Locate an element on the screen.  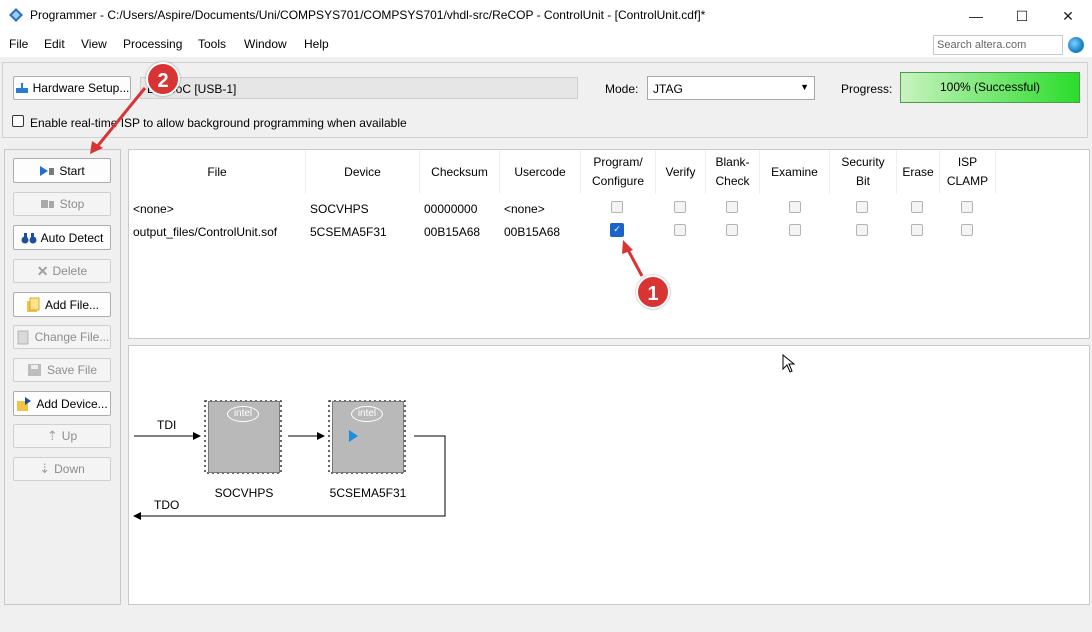
row1-examine-checkbox is located at coordinates (795, 207).